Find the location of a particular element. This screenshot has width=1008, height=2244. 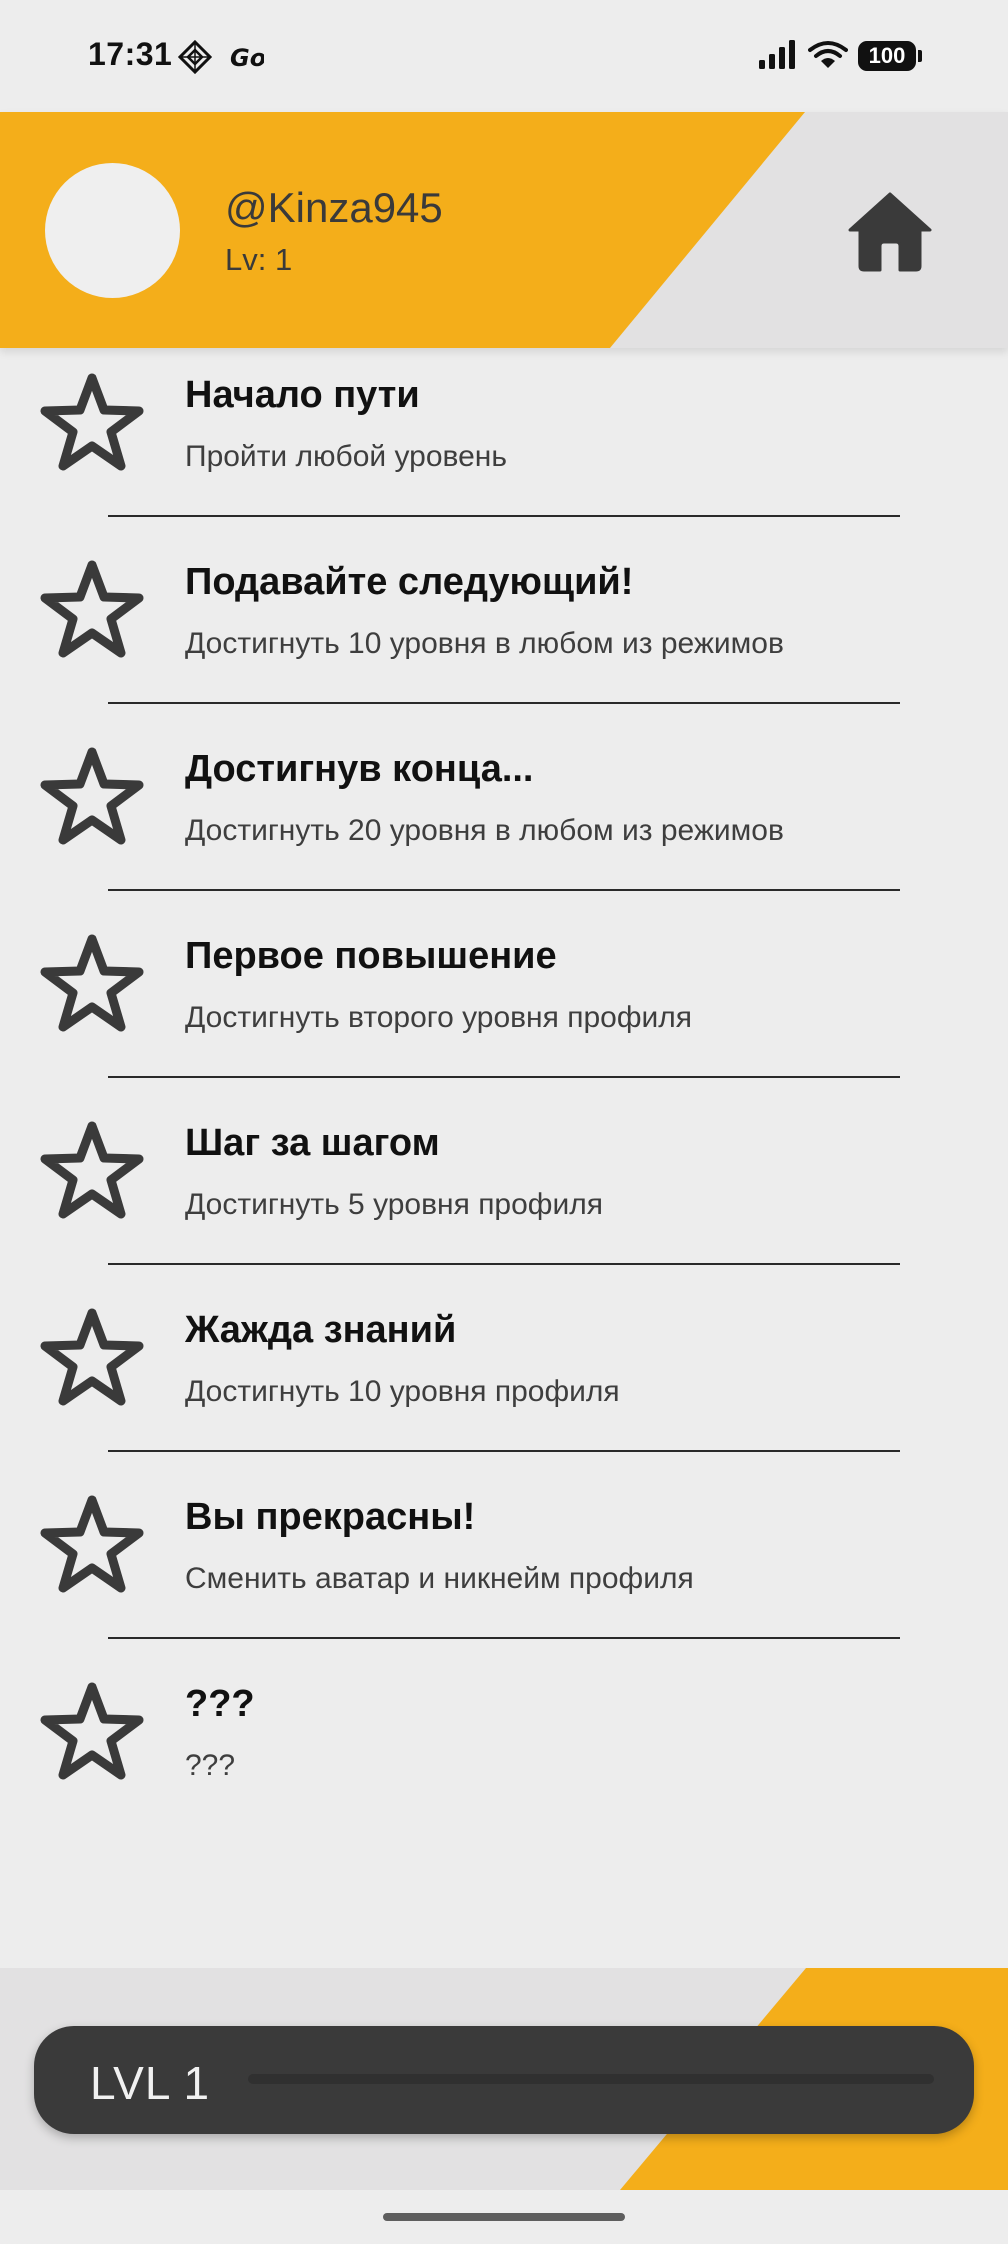

profile-header: @Kinza945 Lv: 1 is located at coordinates (504, 230).